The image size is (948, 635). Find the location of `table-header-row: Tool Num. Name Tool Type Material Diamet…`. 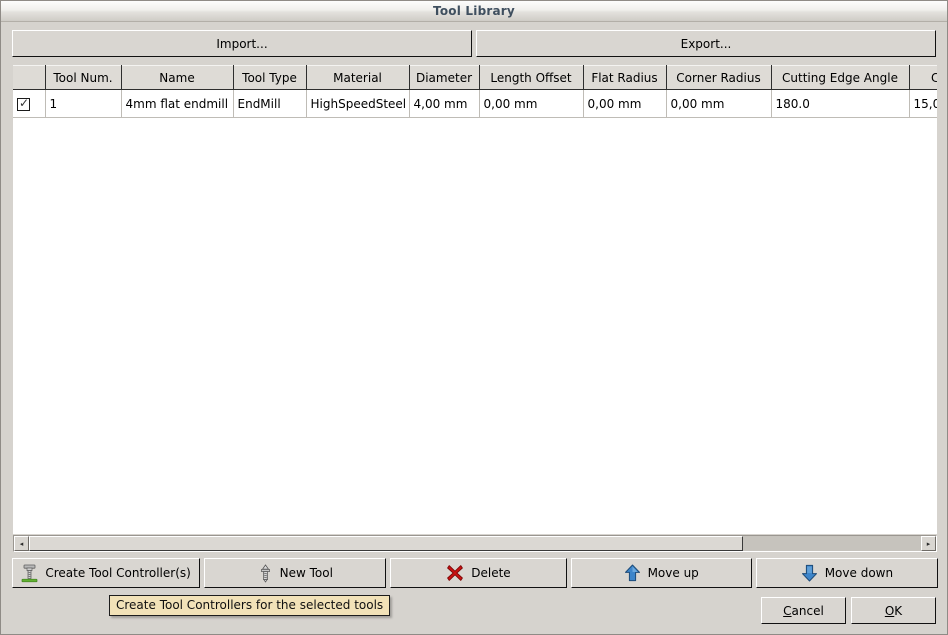

table-header-row: Tool Num. Name Tool Type Material Diamet… is located at coordinates (475, 77).